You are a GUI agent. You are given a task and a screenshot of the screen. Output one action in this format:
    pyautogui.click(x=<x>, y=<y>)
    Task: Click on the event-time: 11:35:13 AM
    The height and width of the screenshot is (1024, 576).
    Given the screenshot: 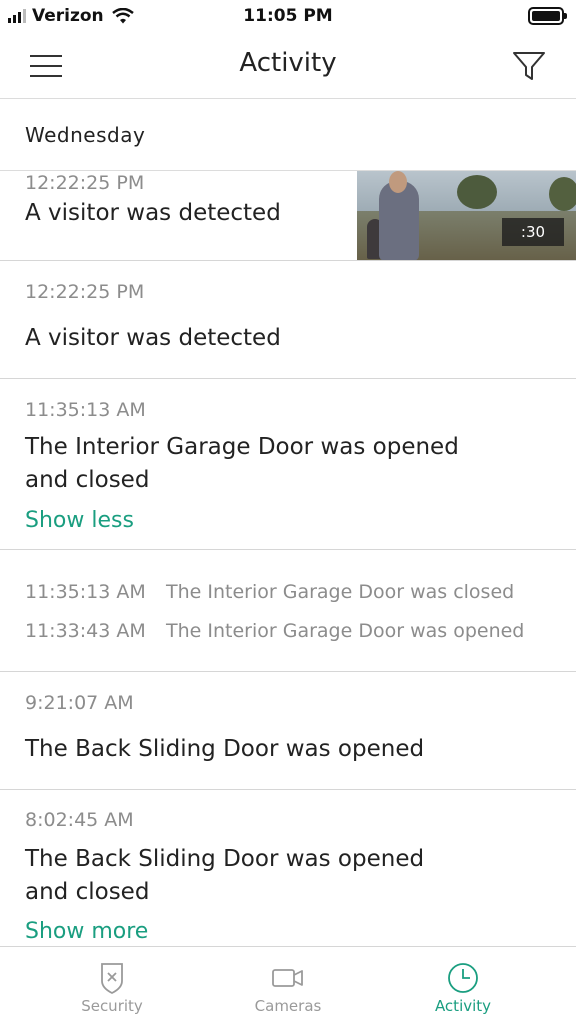 What is the action you would take?
    pyautogui.click(x=85, y=410)
    